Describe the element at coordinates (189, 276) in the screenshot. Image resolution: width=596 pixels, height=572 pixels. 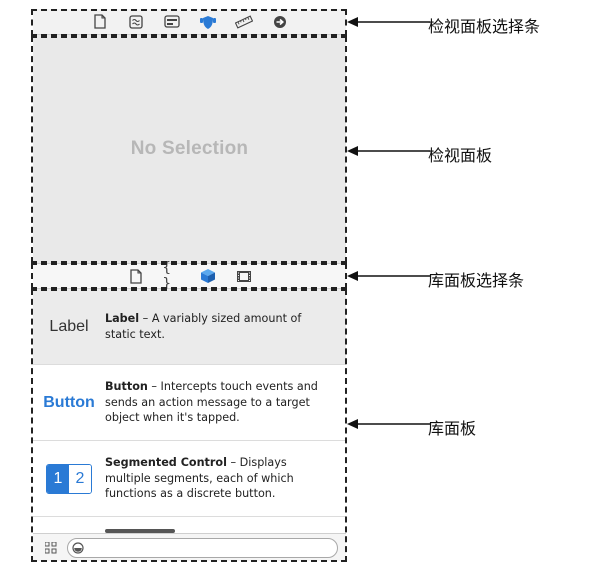
I see `library-selector-bar-outline` at that location.